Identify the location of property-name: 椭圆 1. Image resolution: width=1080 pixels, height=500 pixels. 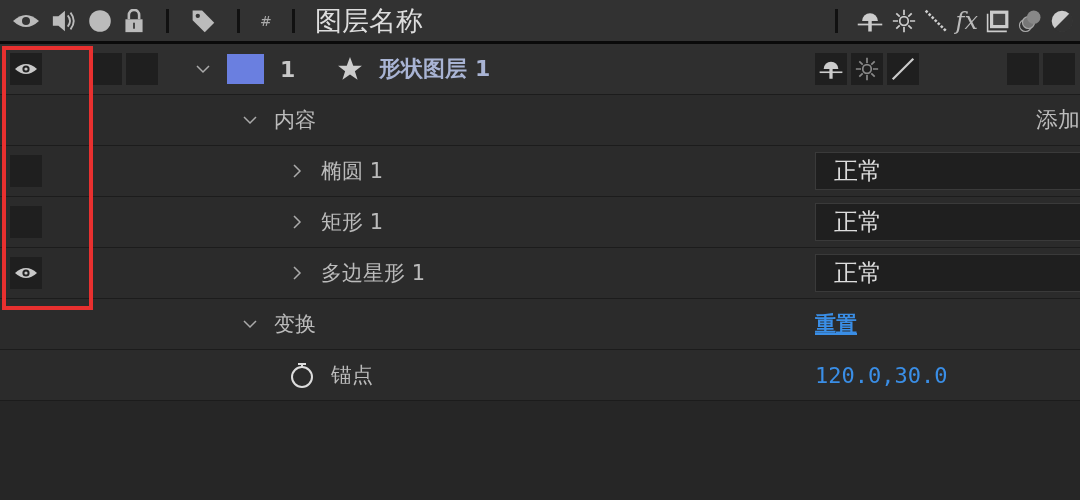
(352, 171).